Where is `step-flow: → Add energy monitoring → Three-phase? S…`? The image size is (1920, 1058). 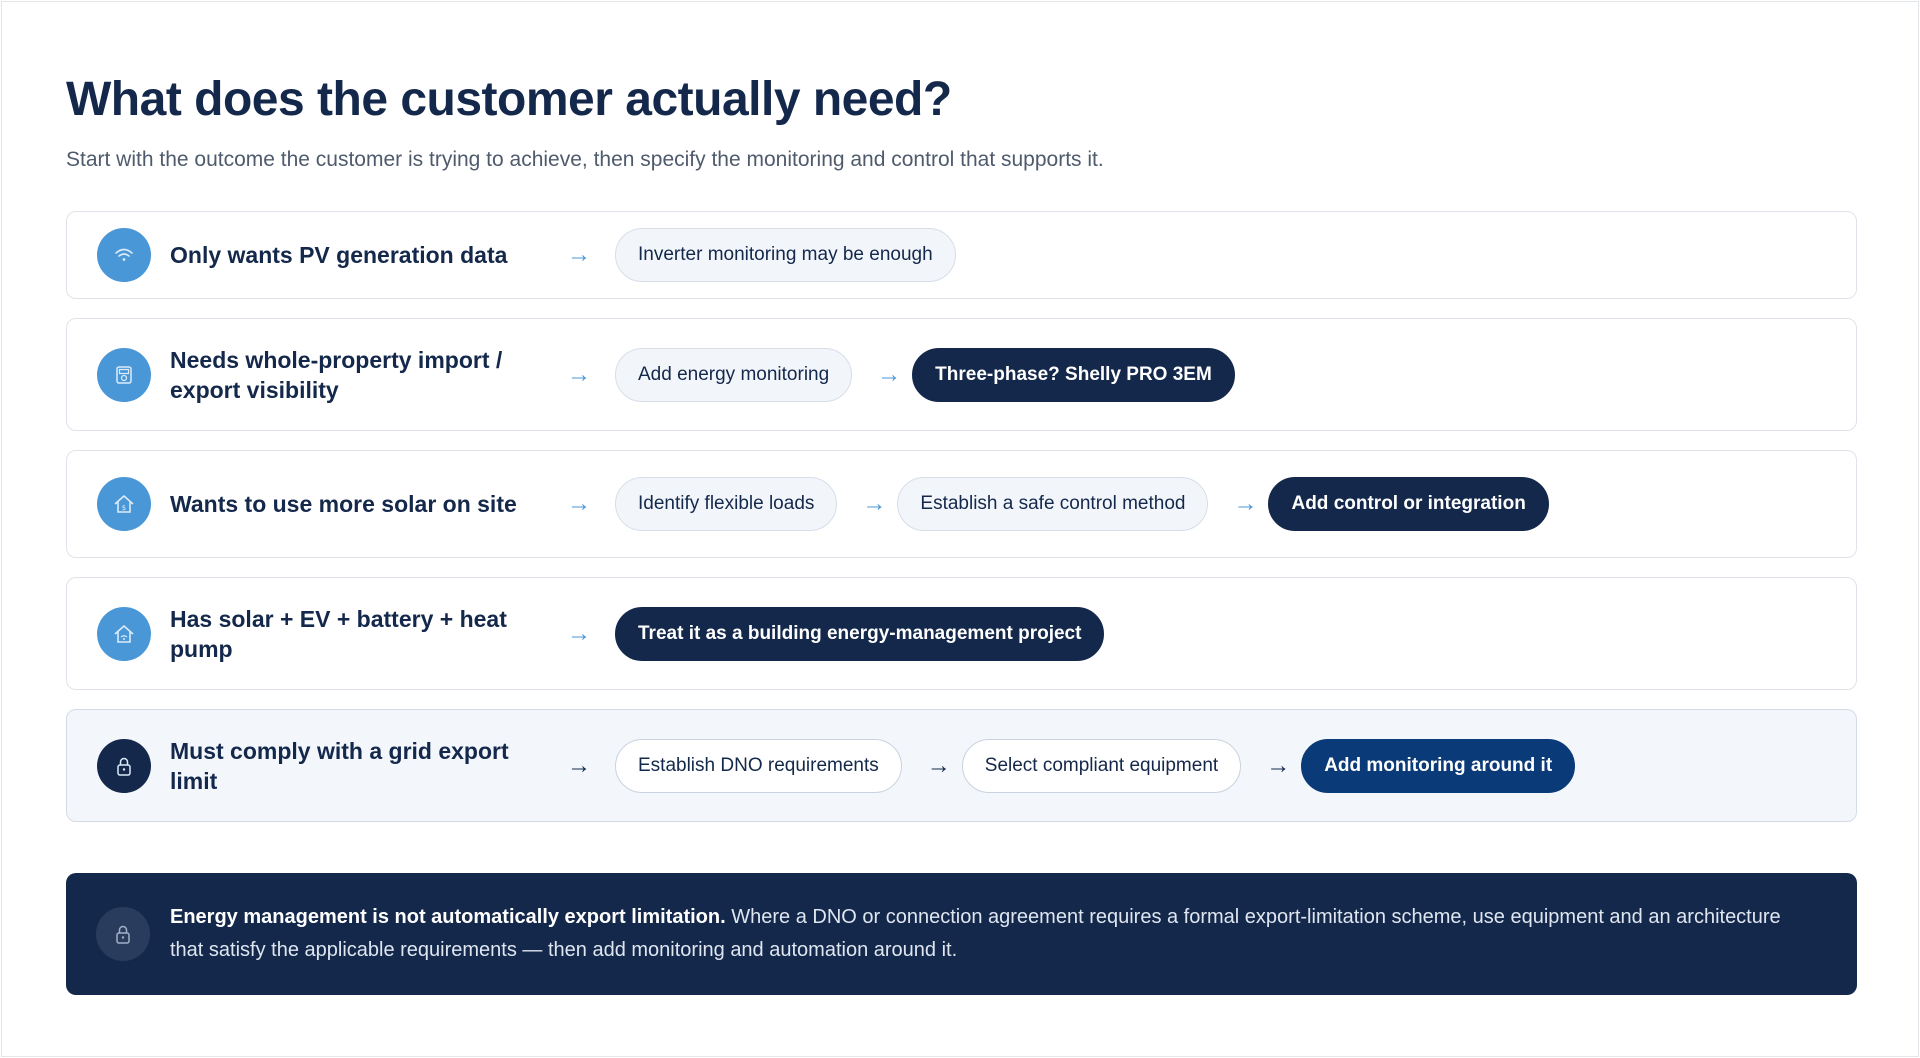
step-flow: → Add energy monitoring → Three-phase? S… is located at coordinates (908, 374).